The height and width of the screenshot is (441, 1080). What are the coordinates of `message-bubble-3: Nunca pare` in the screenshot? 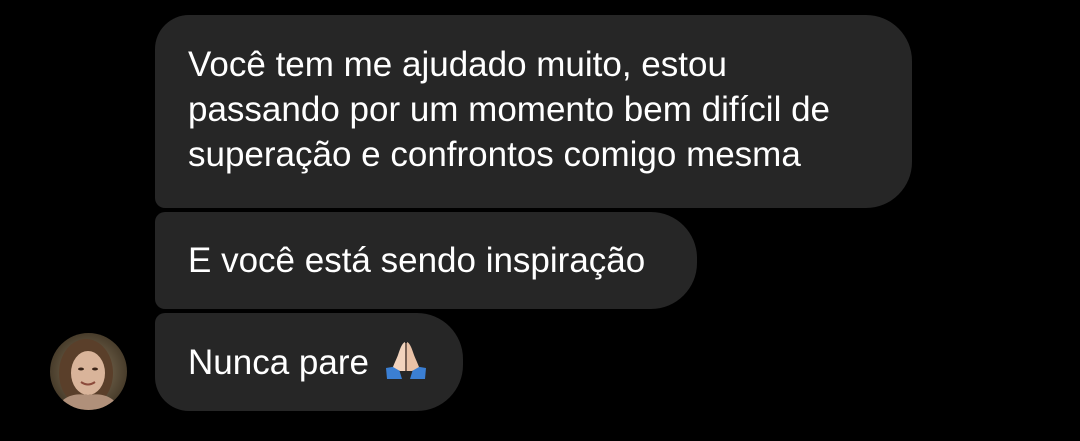 It's located at (309, 362).